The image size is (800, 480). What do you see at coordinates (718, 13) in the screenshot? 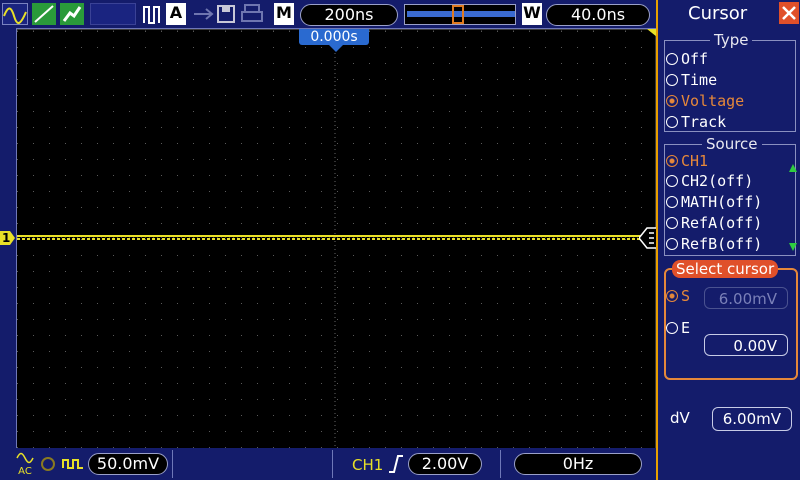
I see `panel-title: Cursor` at bounding box center [718, 13].